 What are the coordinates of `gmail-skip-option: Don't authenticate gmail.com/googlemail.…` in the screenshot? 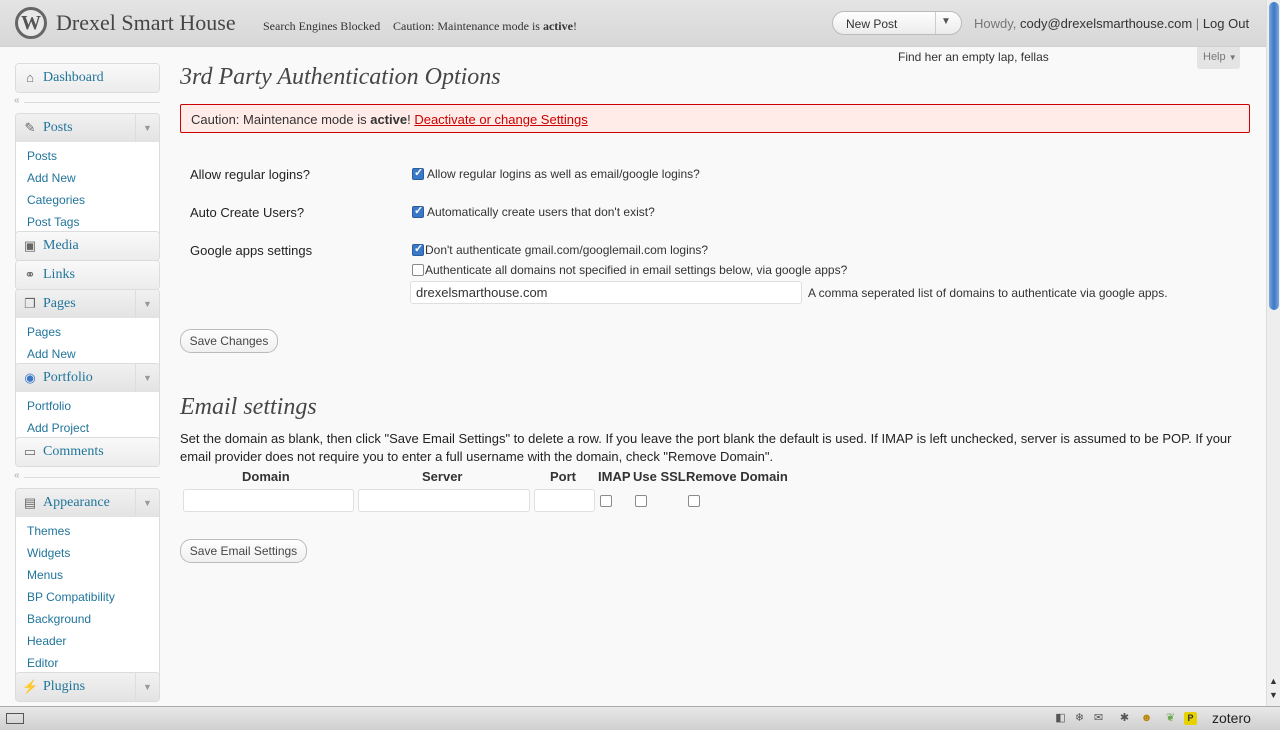 It's located at (566, 250).